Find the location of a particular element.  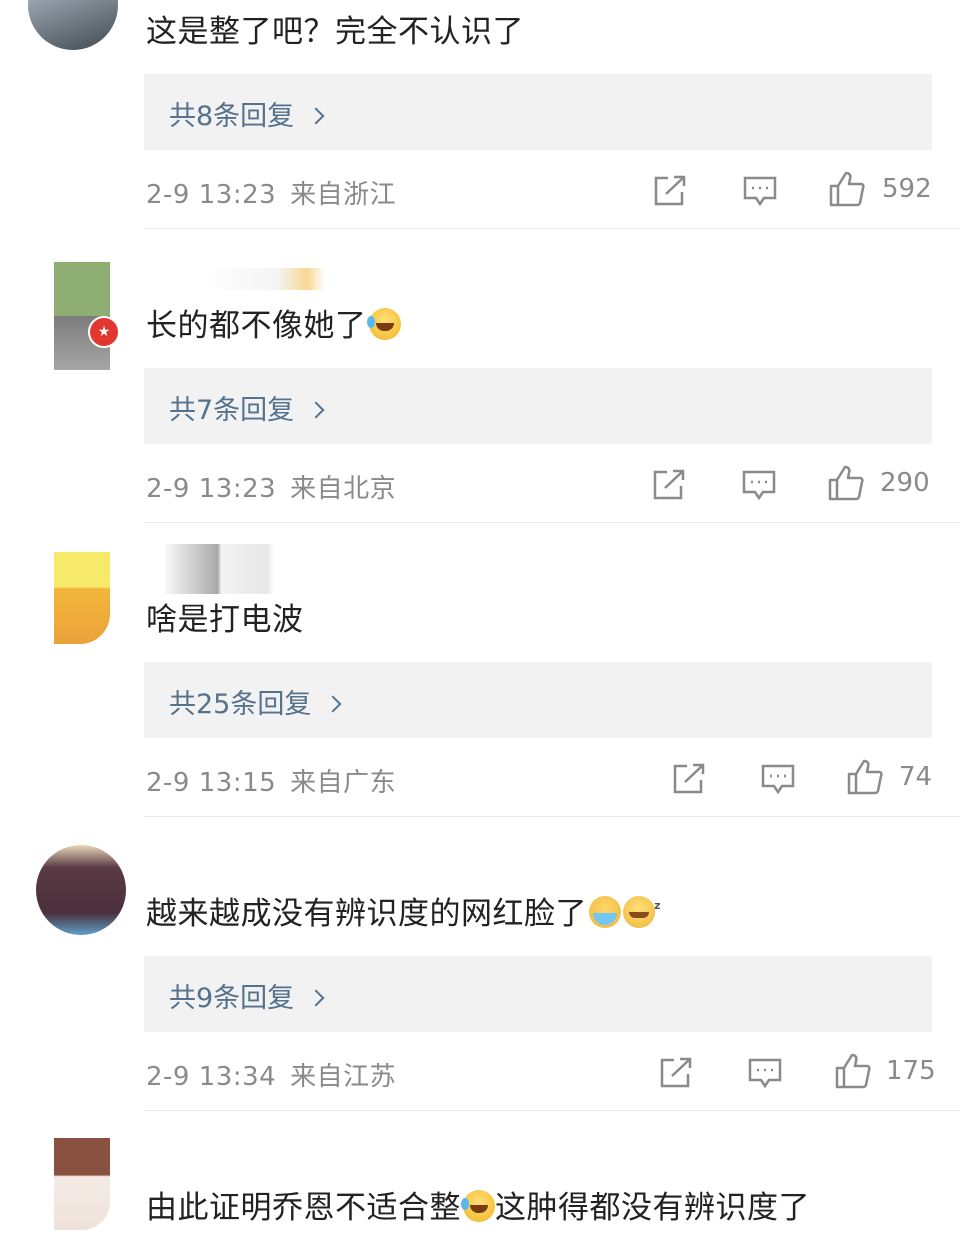

comment-location: 来自北京 is located at coordinates (343, 489).